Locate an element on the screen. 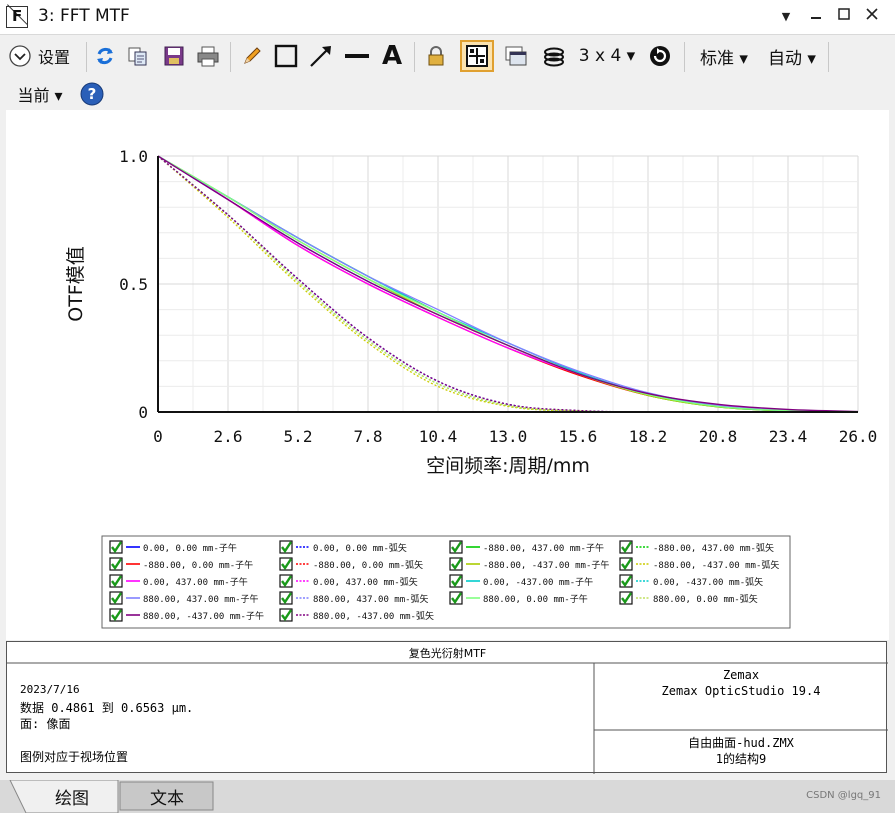 Image resolution: width=895 pixels, height=813 pixels. legend-label: 0.00, 437.00 mm-弧矢 is located at coordinates (365, 582).